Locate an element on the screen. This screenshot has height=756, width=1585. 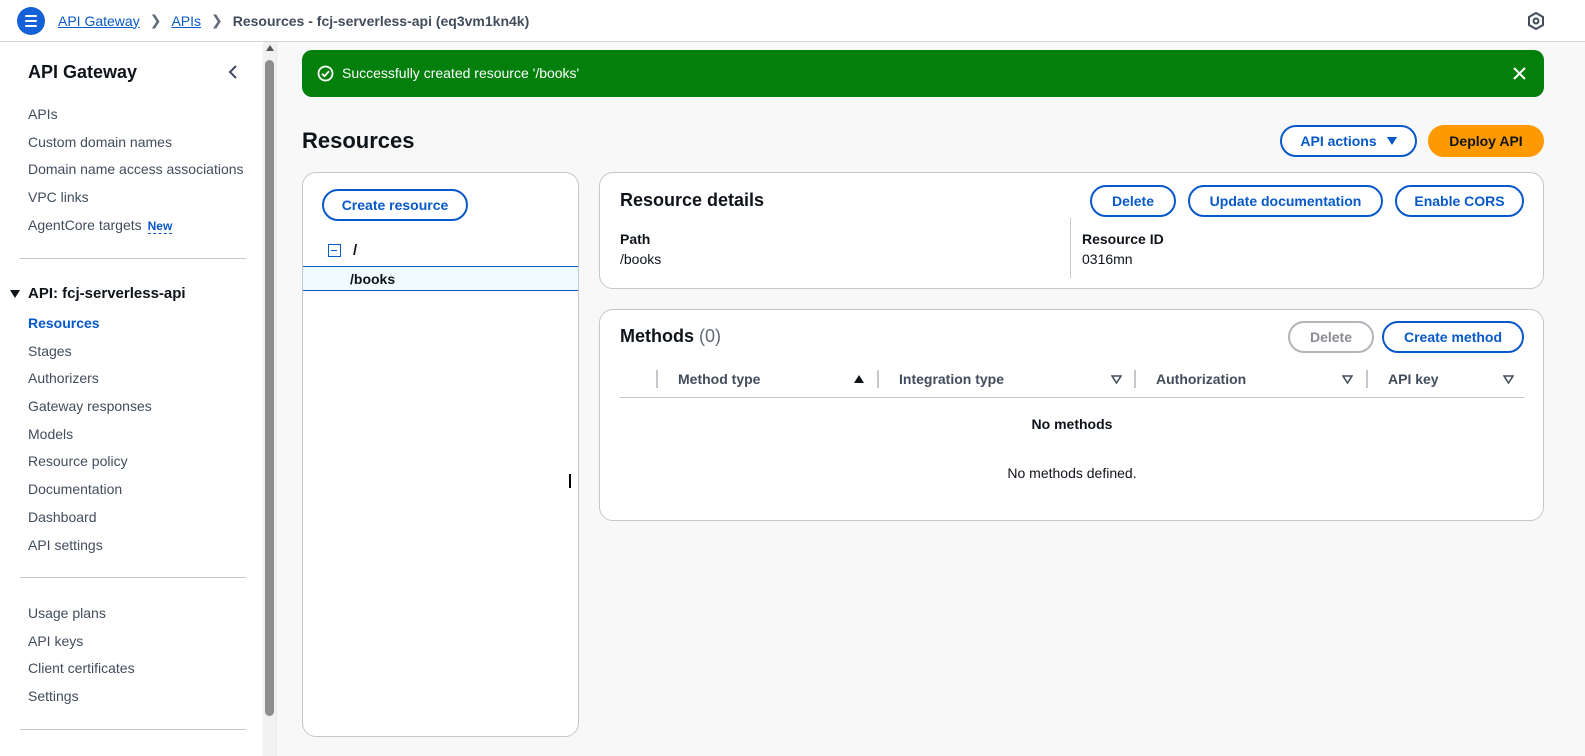
breadcrumb-api-gateway: API Gateway is located at coordinates (99, 21).